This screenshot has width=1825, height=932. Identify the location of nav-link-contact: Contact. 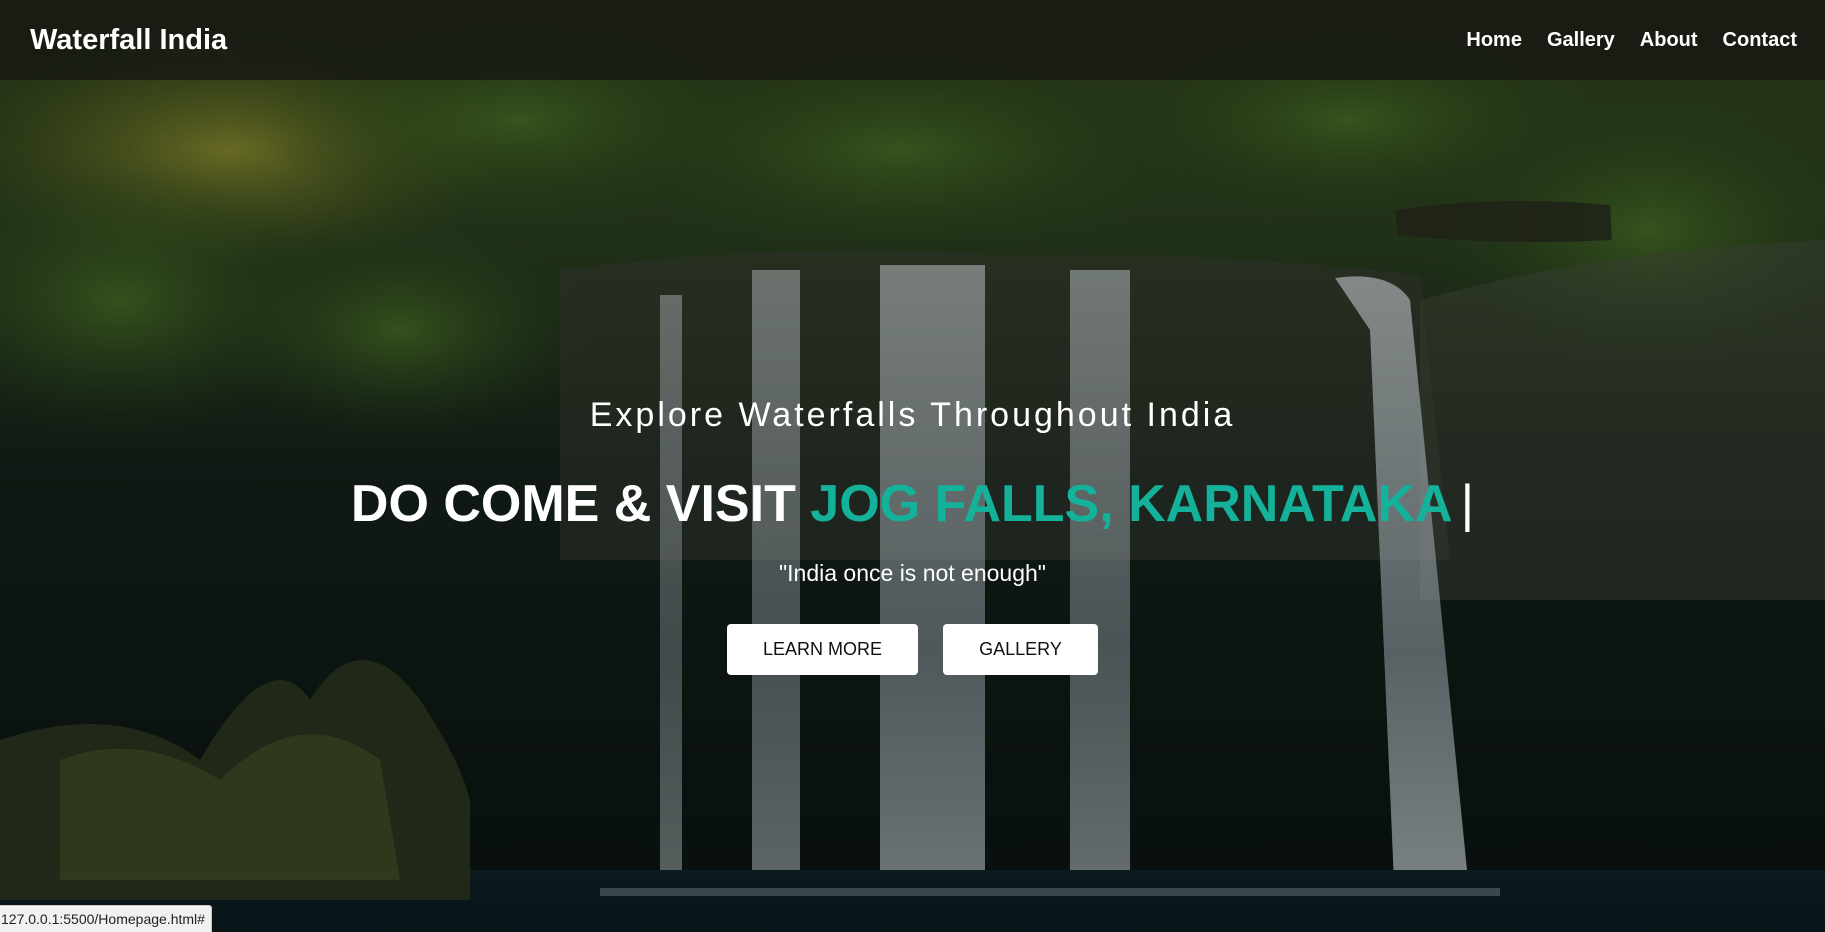
(1760, 40).